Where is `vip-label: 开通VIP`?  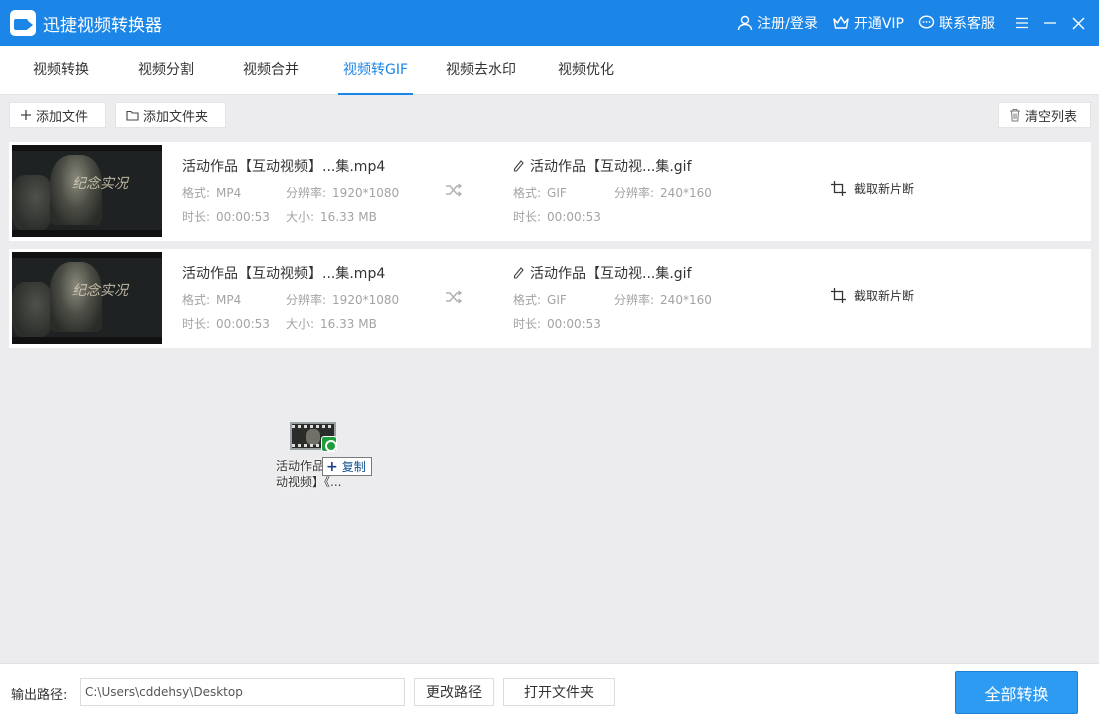
vip-label: 开通VIP is located at coordinates (878, 24).